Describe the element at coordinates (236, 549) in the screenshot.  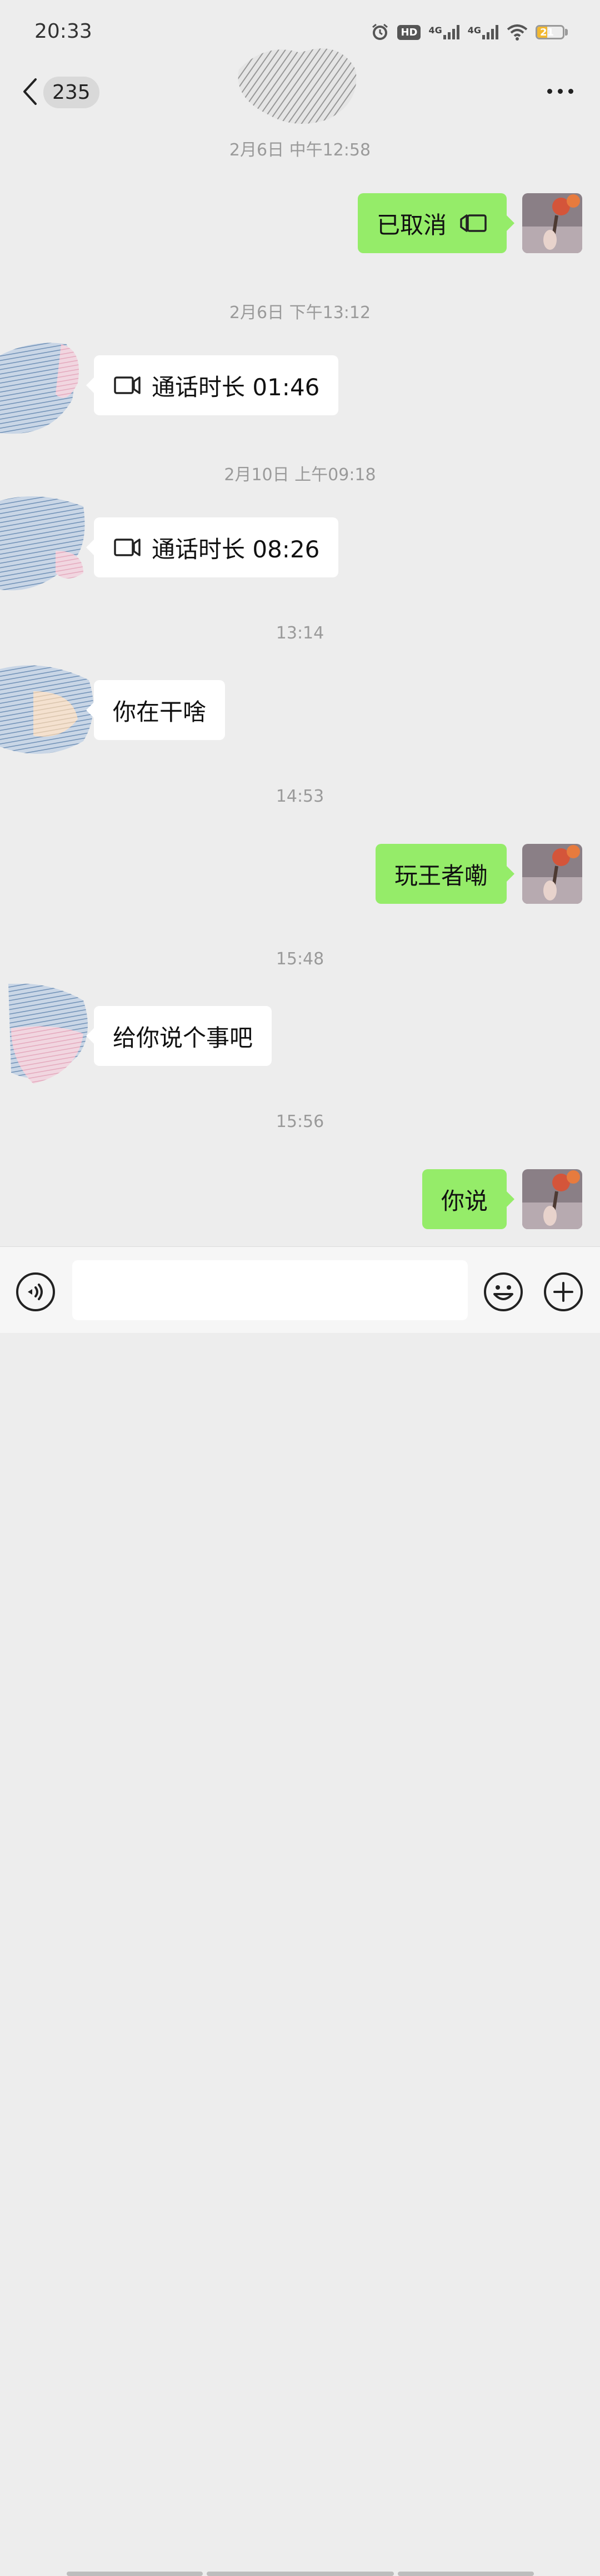
I see `message-text: 通话时长 08:26` at that location.